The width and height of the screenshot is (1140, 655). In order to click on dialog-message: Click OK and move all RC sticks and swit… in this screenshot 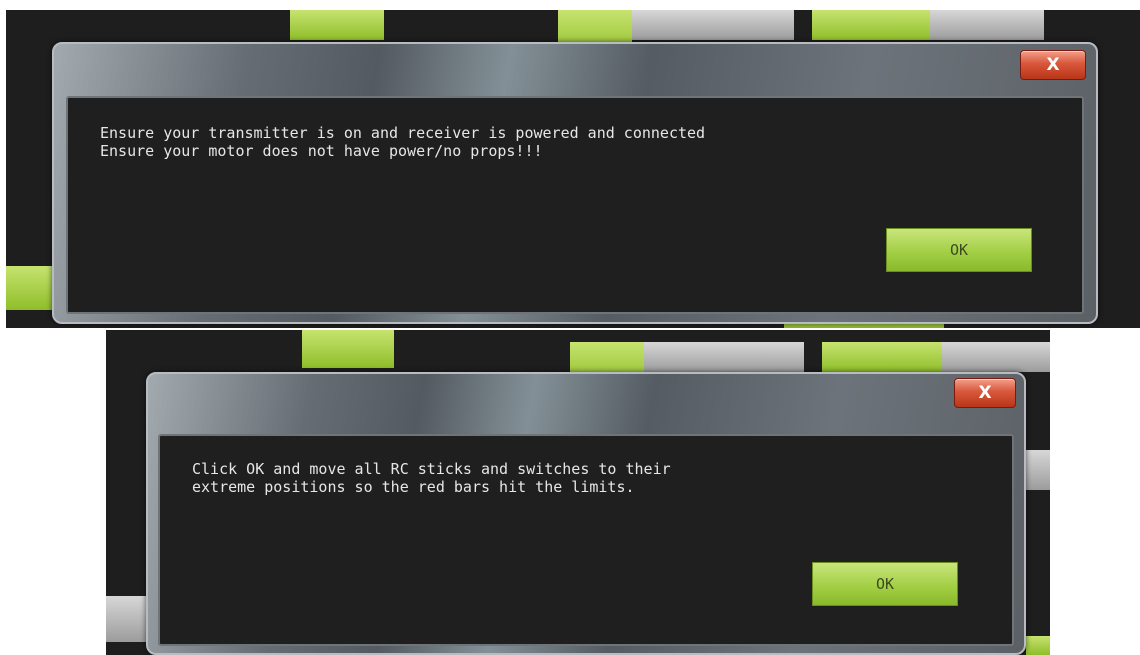, I will do `click(431, 478)`.